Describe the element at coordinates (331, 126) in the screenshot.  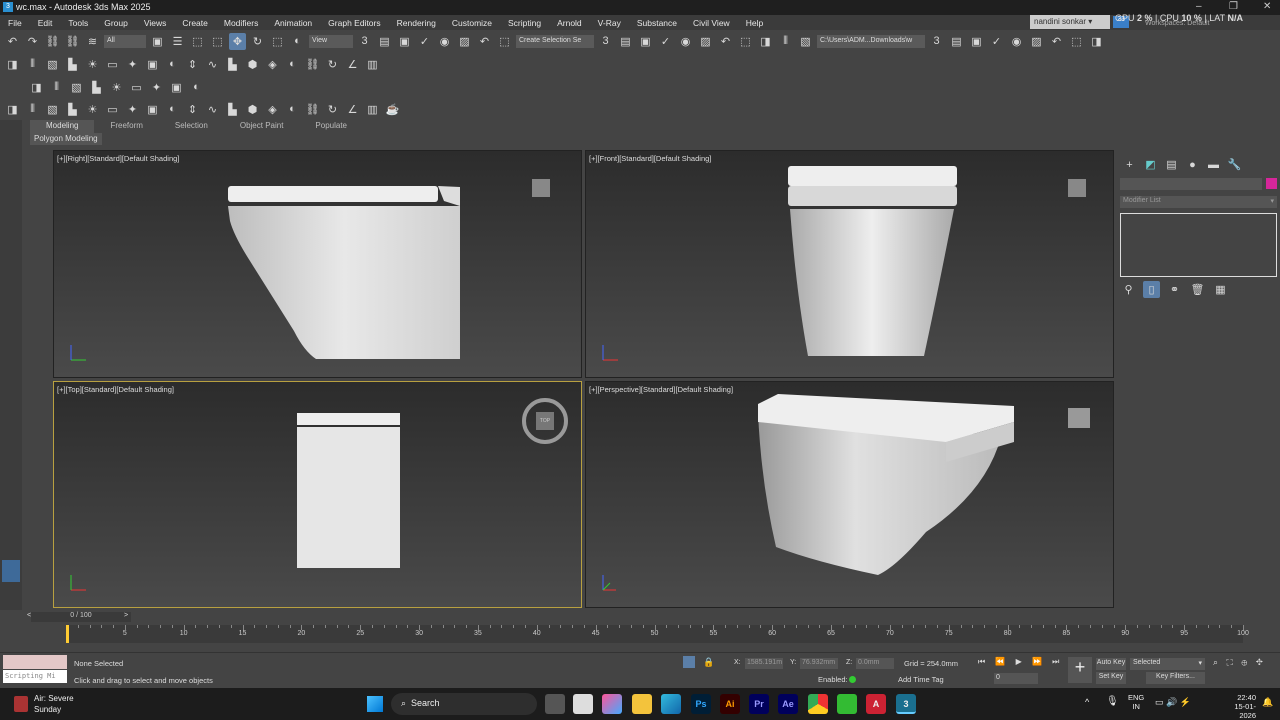
I see `ribbon-tab-populate: Populate` at that location.